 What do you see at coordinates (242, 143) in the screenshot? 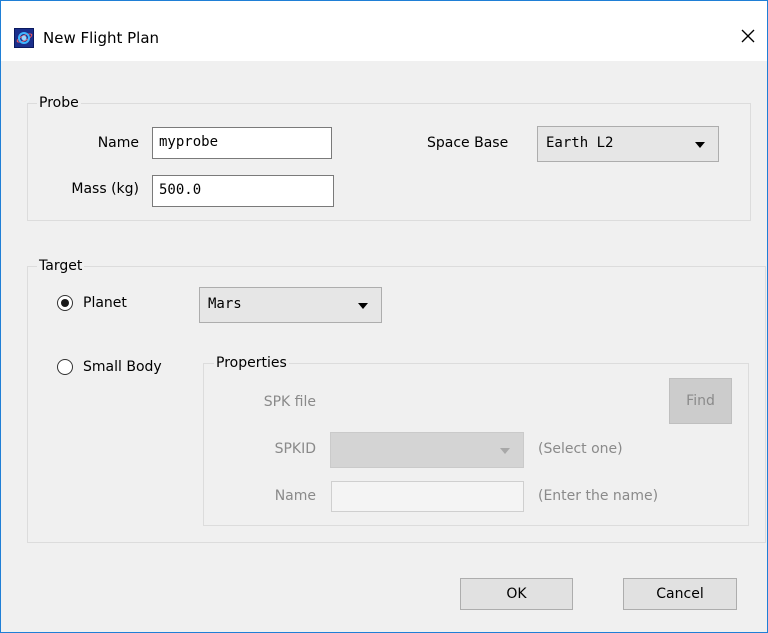
I see `probe-name-field: myprobe` at bounding box center [242, 143].